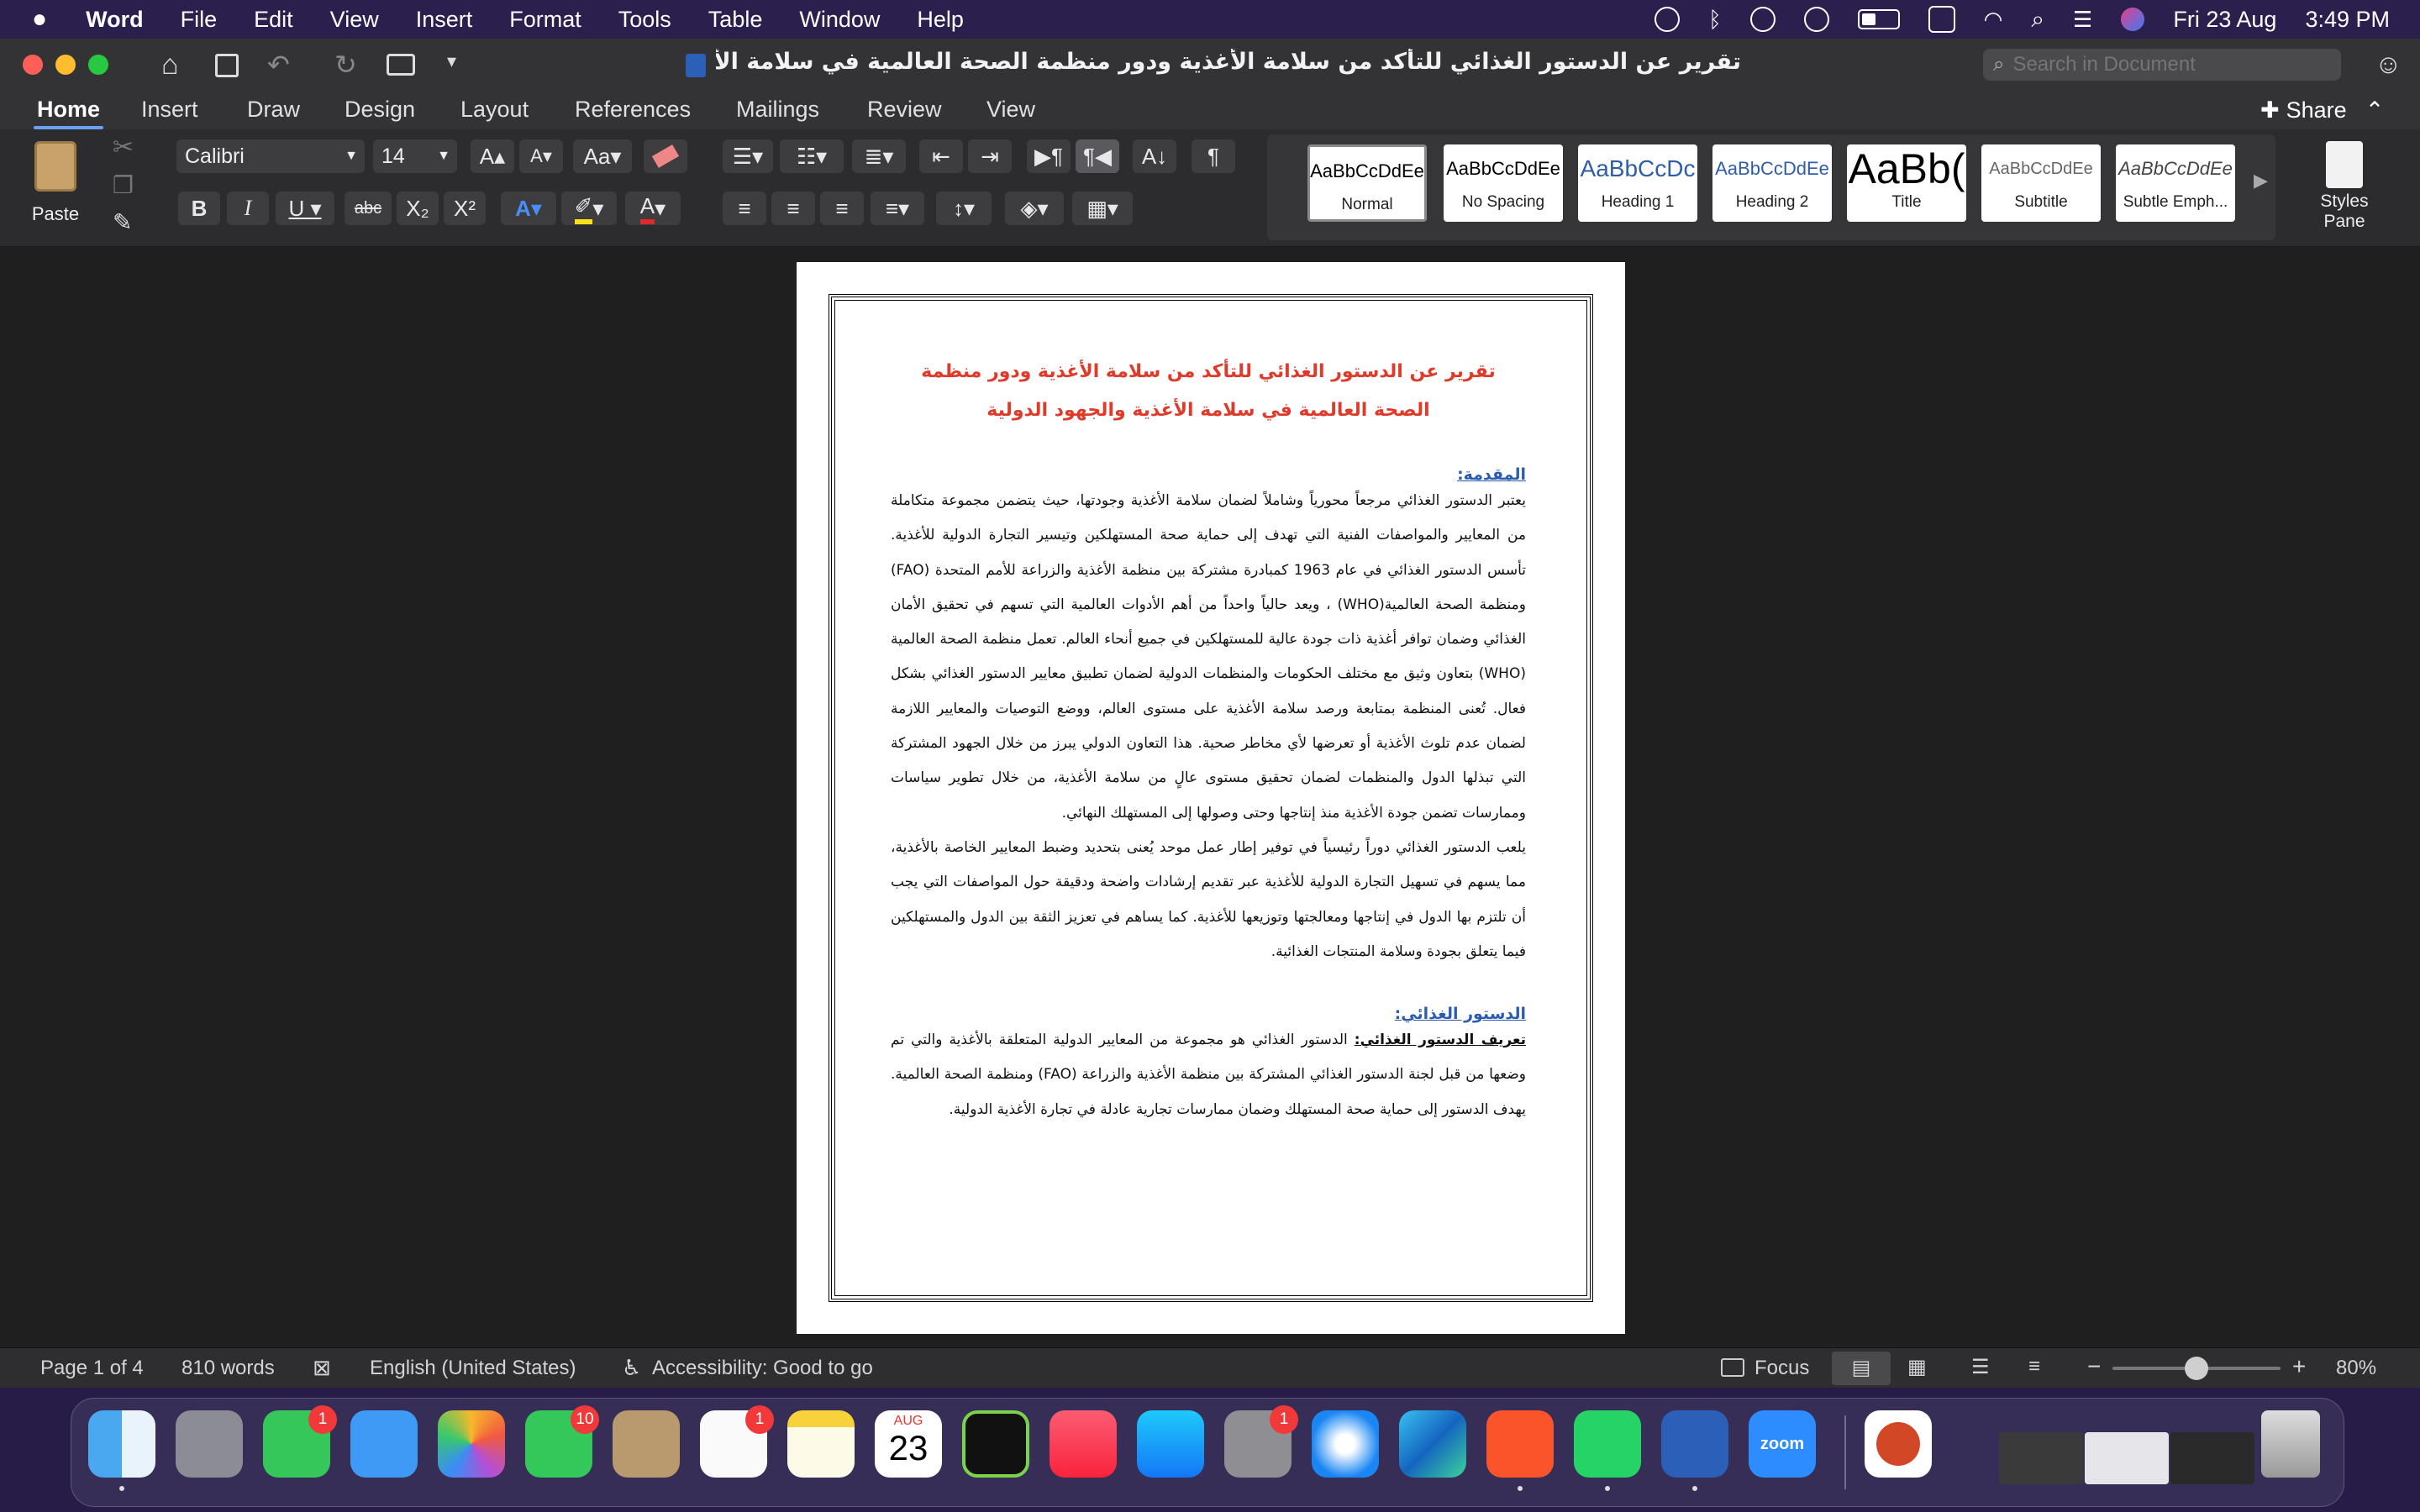 The width and height of the screenshot is (2420, 1512). I want to click on increase-indent-button: ⇥, so click(990, 156).